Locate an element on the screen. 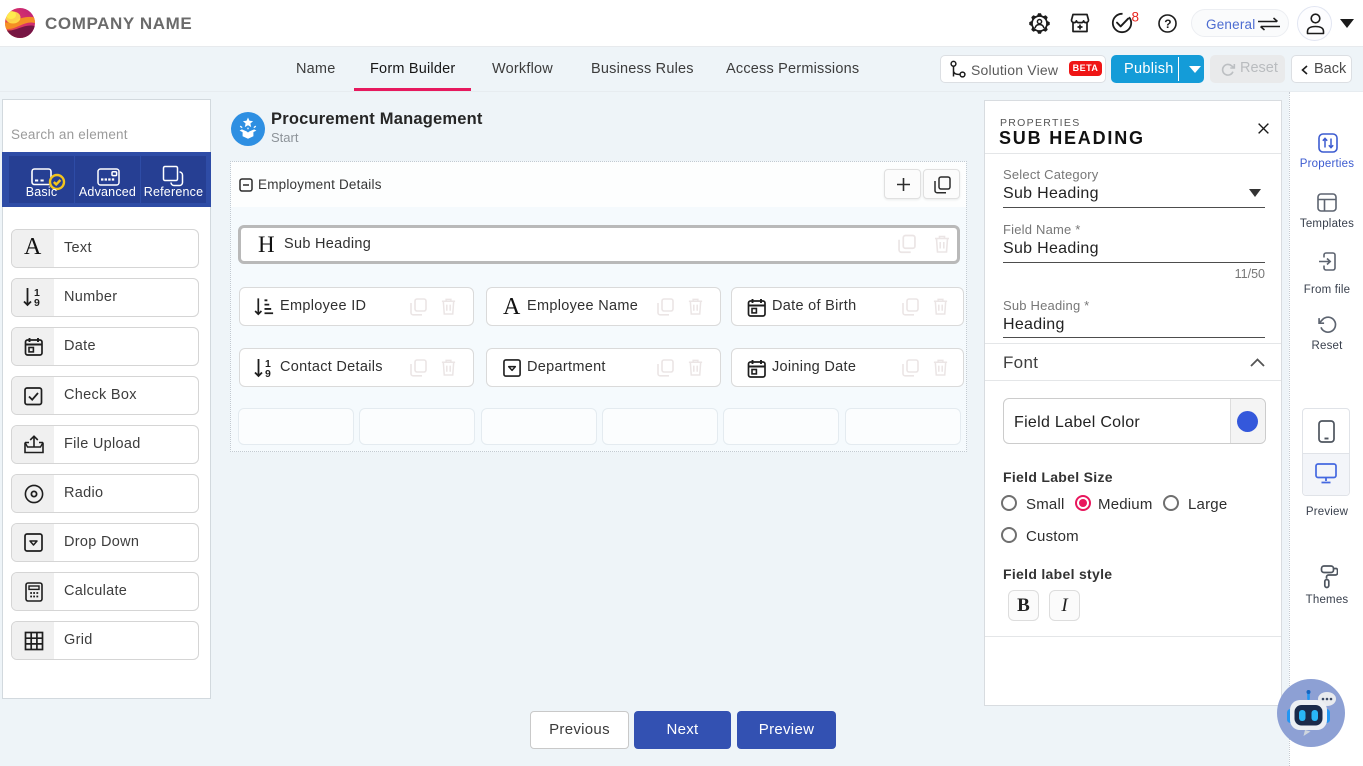 The height and width of the screenshot is (766, 1363). svg-text: 8 is located at coordinates (1136, 17).